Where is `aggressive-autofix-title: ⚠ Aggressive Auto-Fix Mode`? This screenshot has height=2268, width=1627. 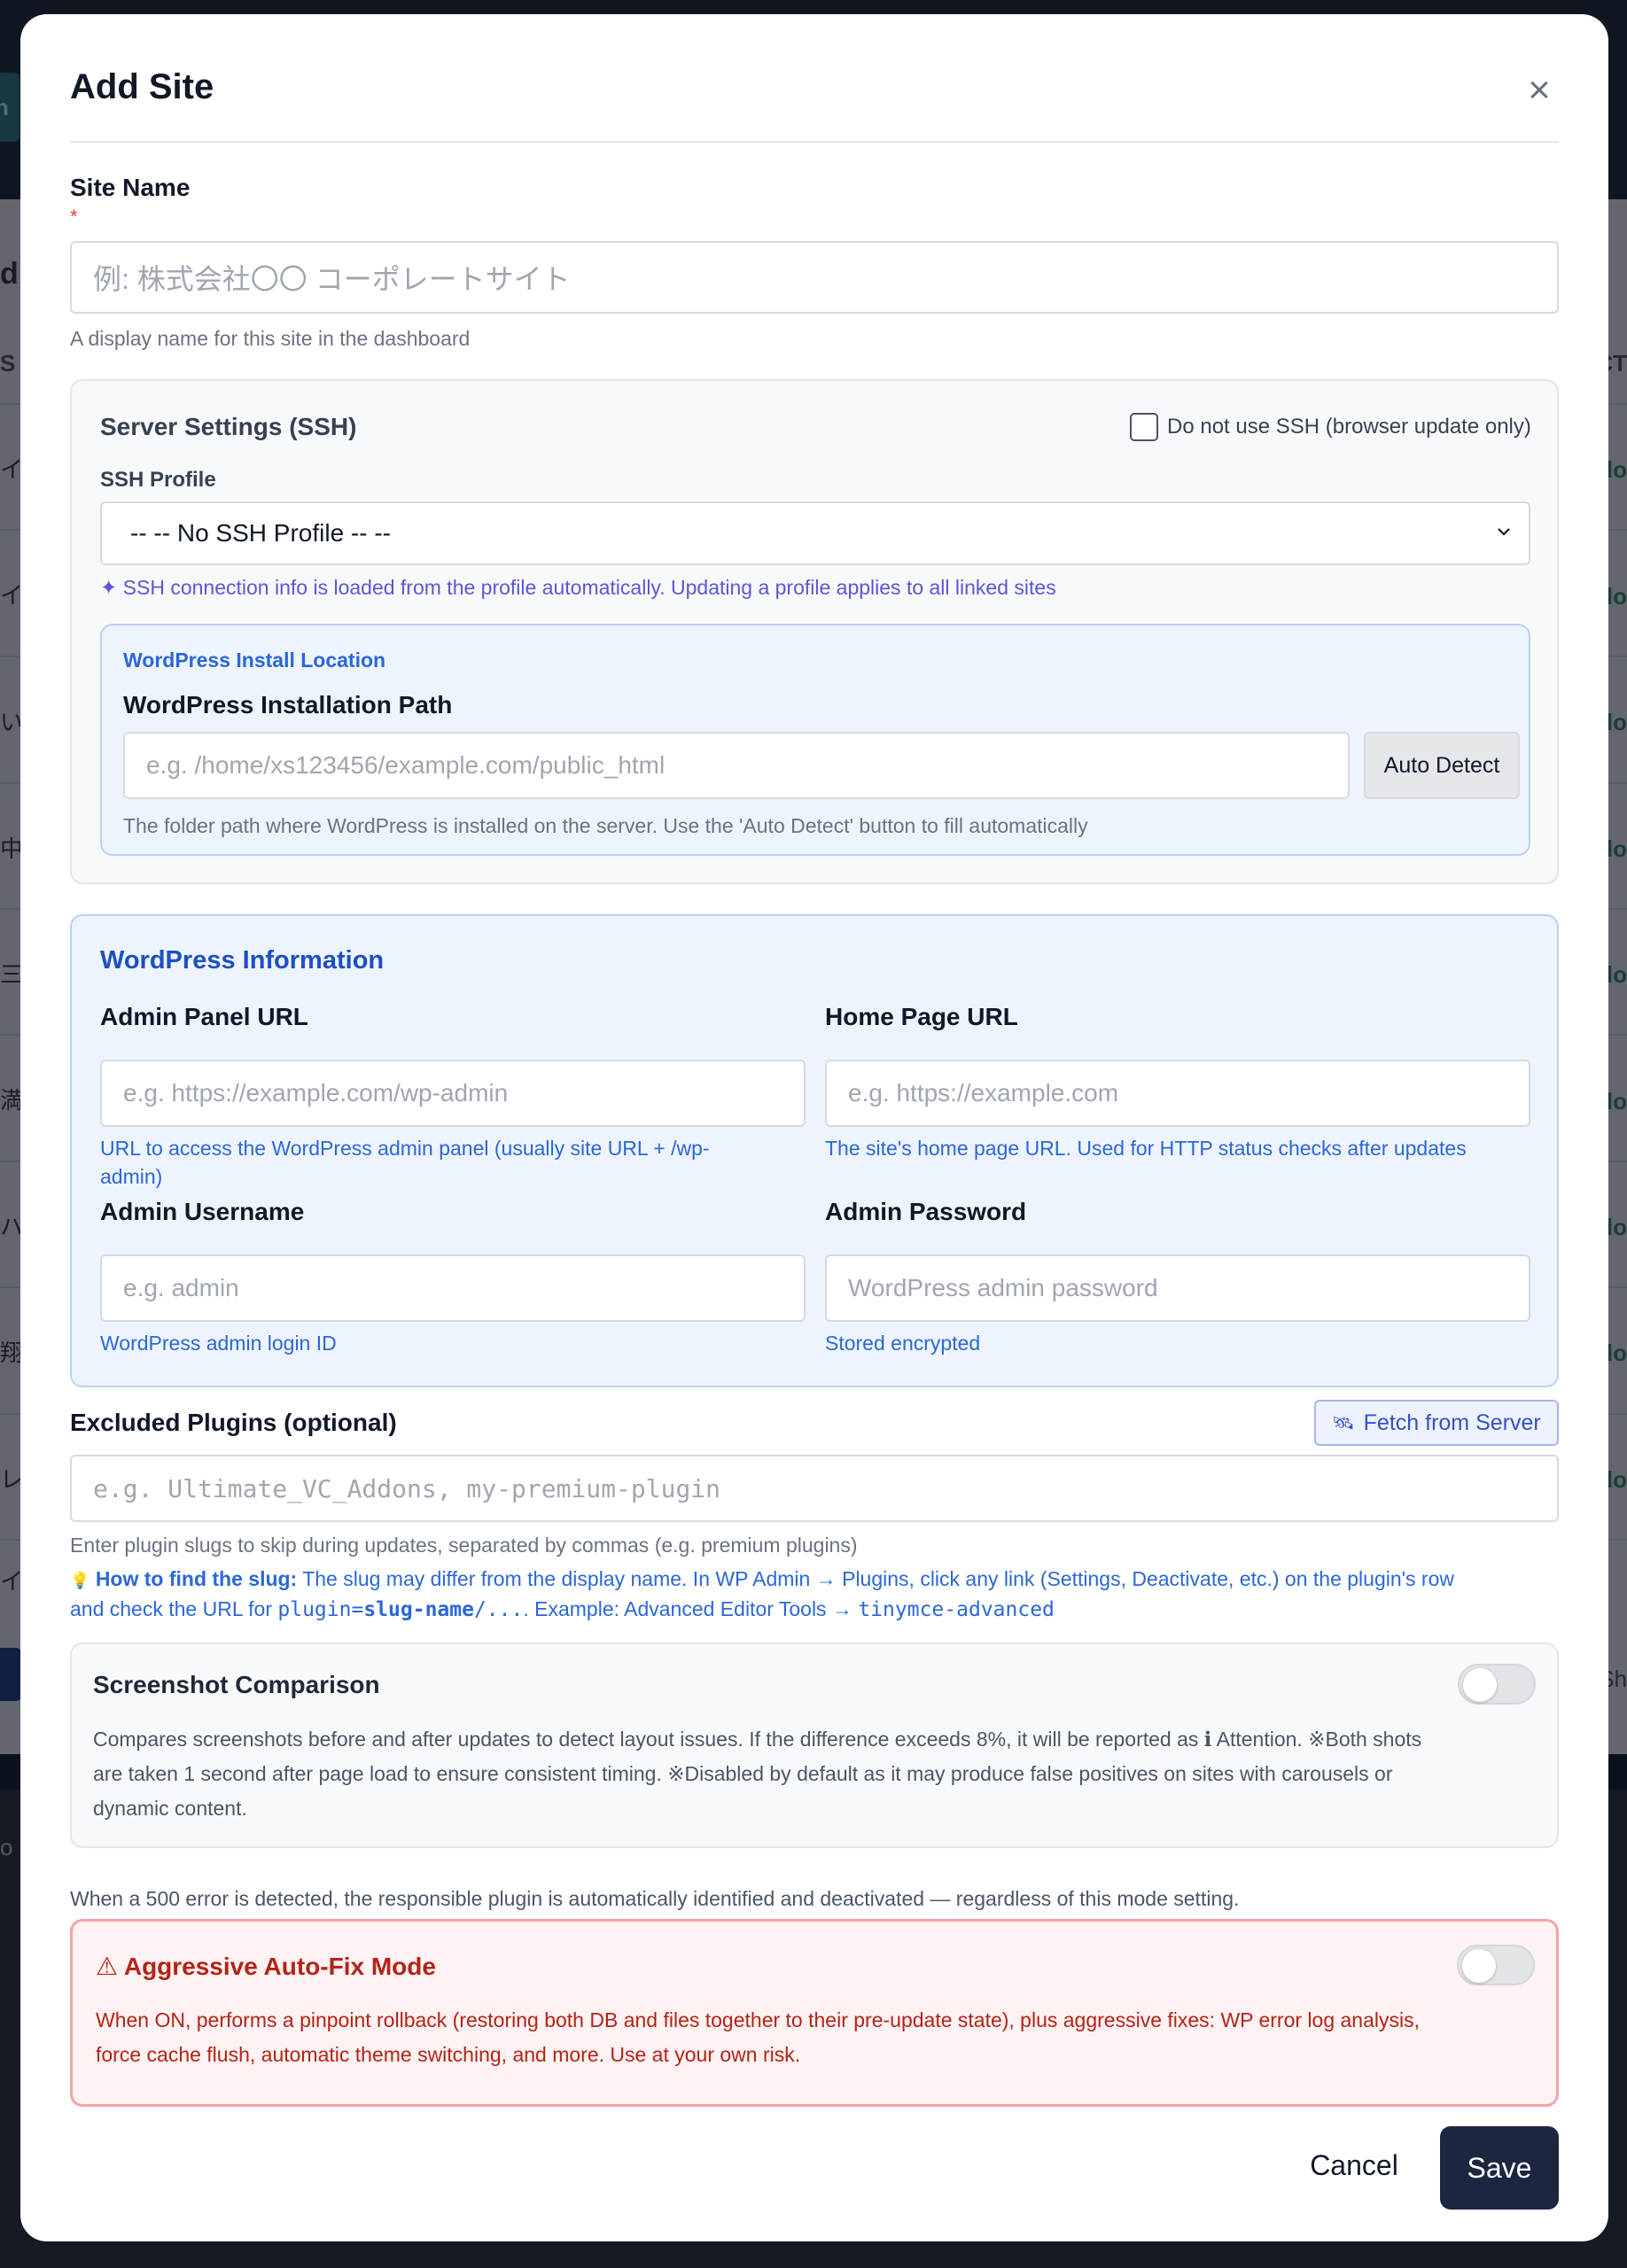
aggressive-autofix-title: ⚠ Aggressive Auto-Fix Mode is located at coordinates (266, 1967).